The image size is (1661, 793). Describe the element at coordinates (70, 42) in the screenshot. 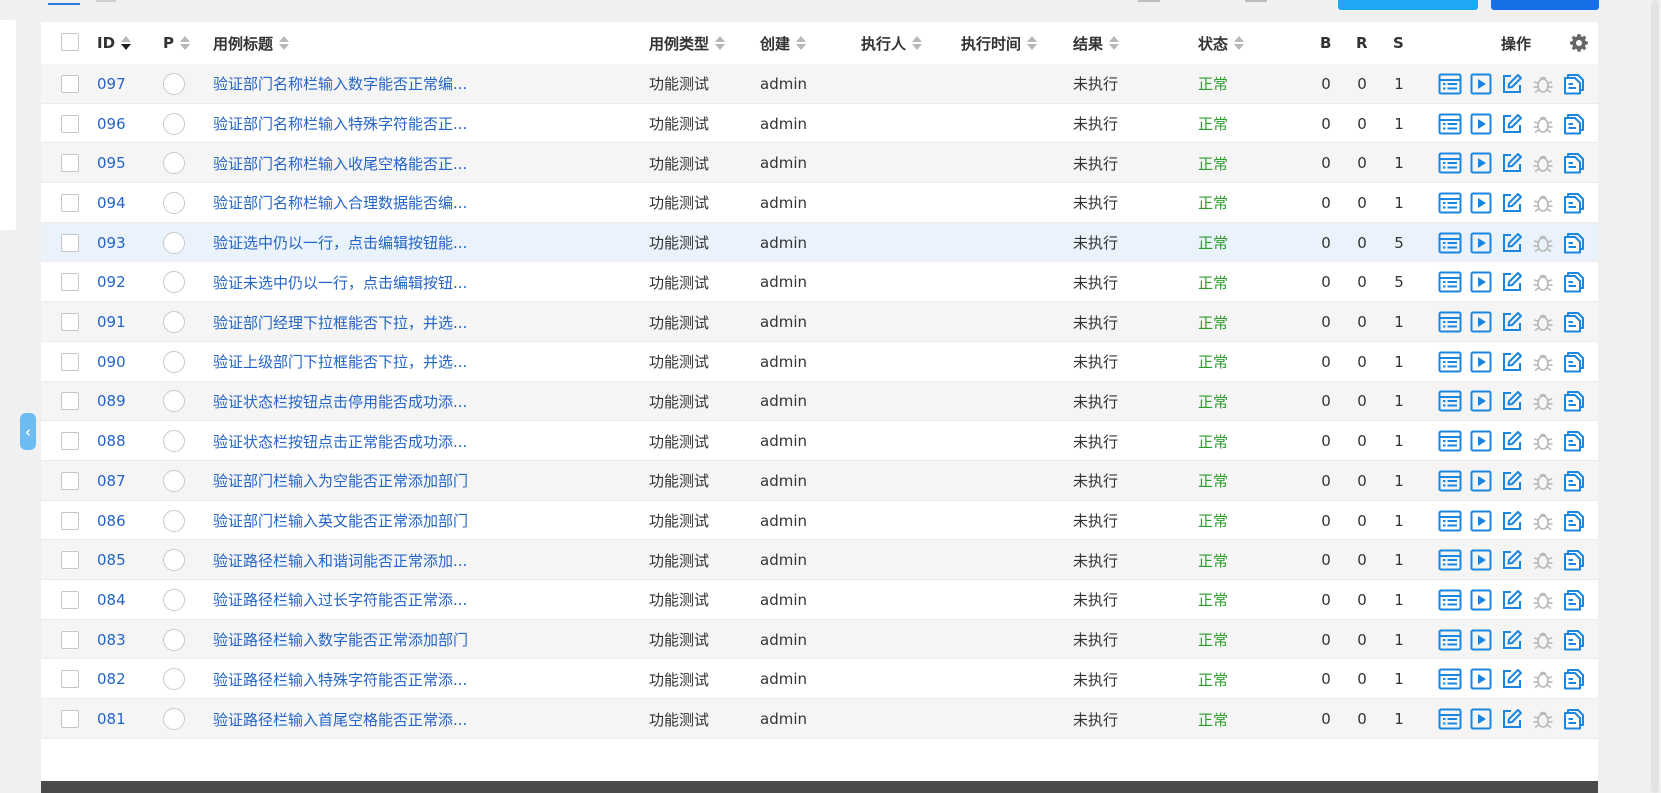

I see `select-all-checkbox` at that location.